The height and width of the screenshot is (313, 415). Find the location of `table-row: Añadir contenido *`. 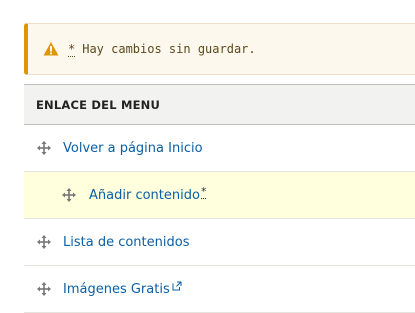

table-row: Añadir contenido * is located at coordinates (219, 195).